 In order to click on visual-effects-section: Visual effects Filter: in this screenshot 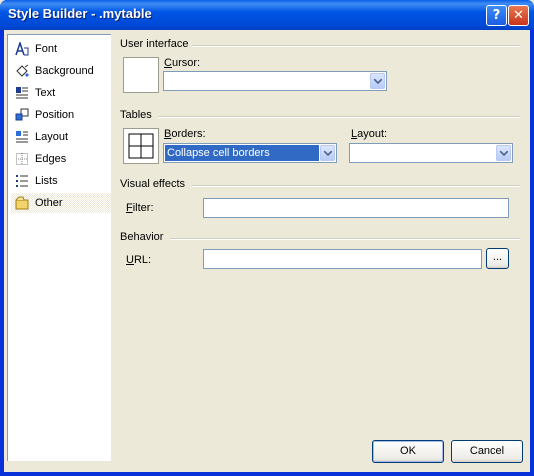, I will do `click(320, 199)`.